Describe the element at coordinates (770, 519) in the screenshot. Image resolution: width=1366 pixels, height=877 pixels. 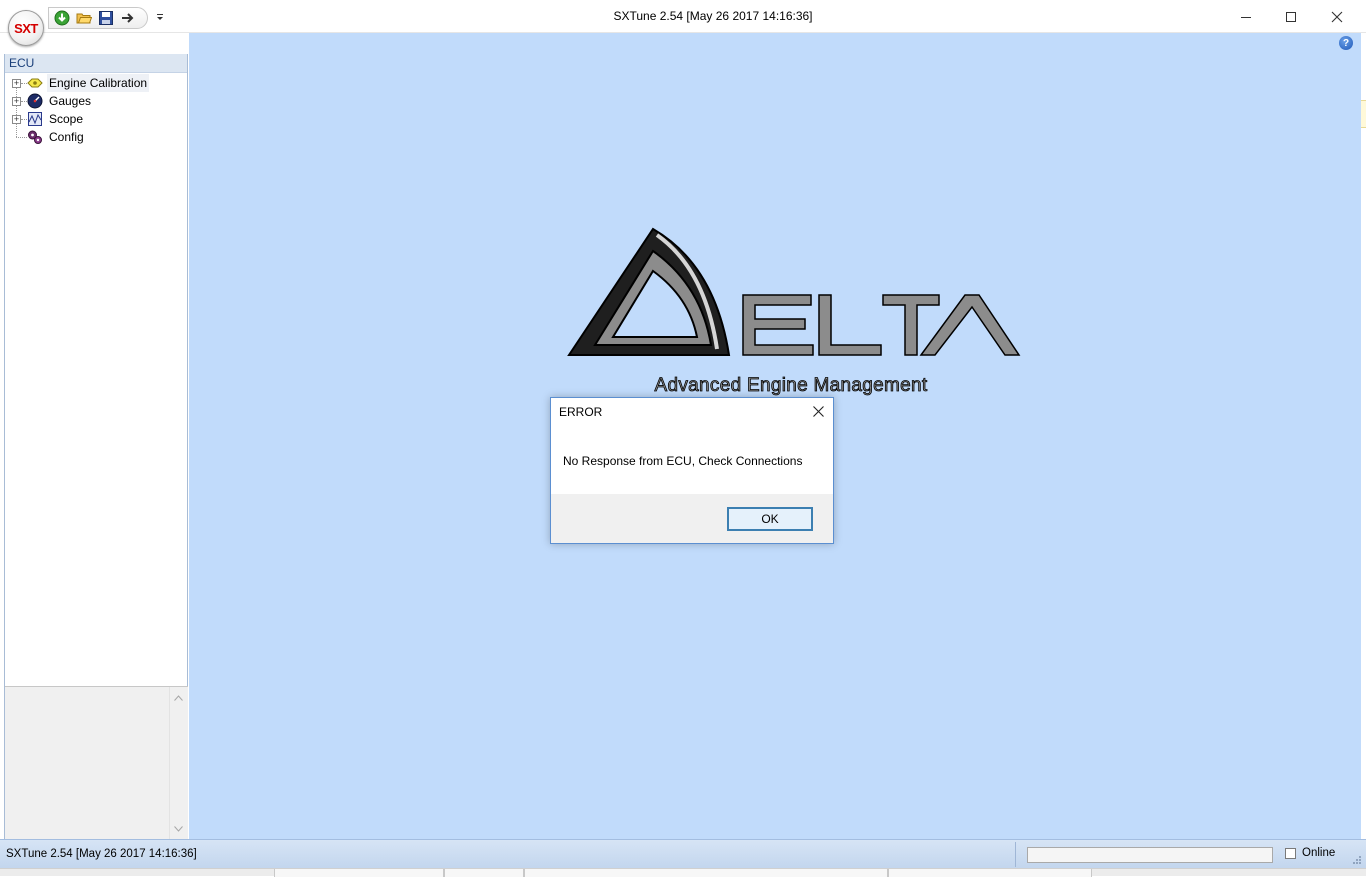
I see `ok-button: OK` at that location.